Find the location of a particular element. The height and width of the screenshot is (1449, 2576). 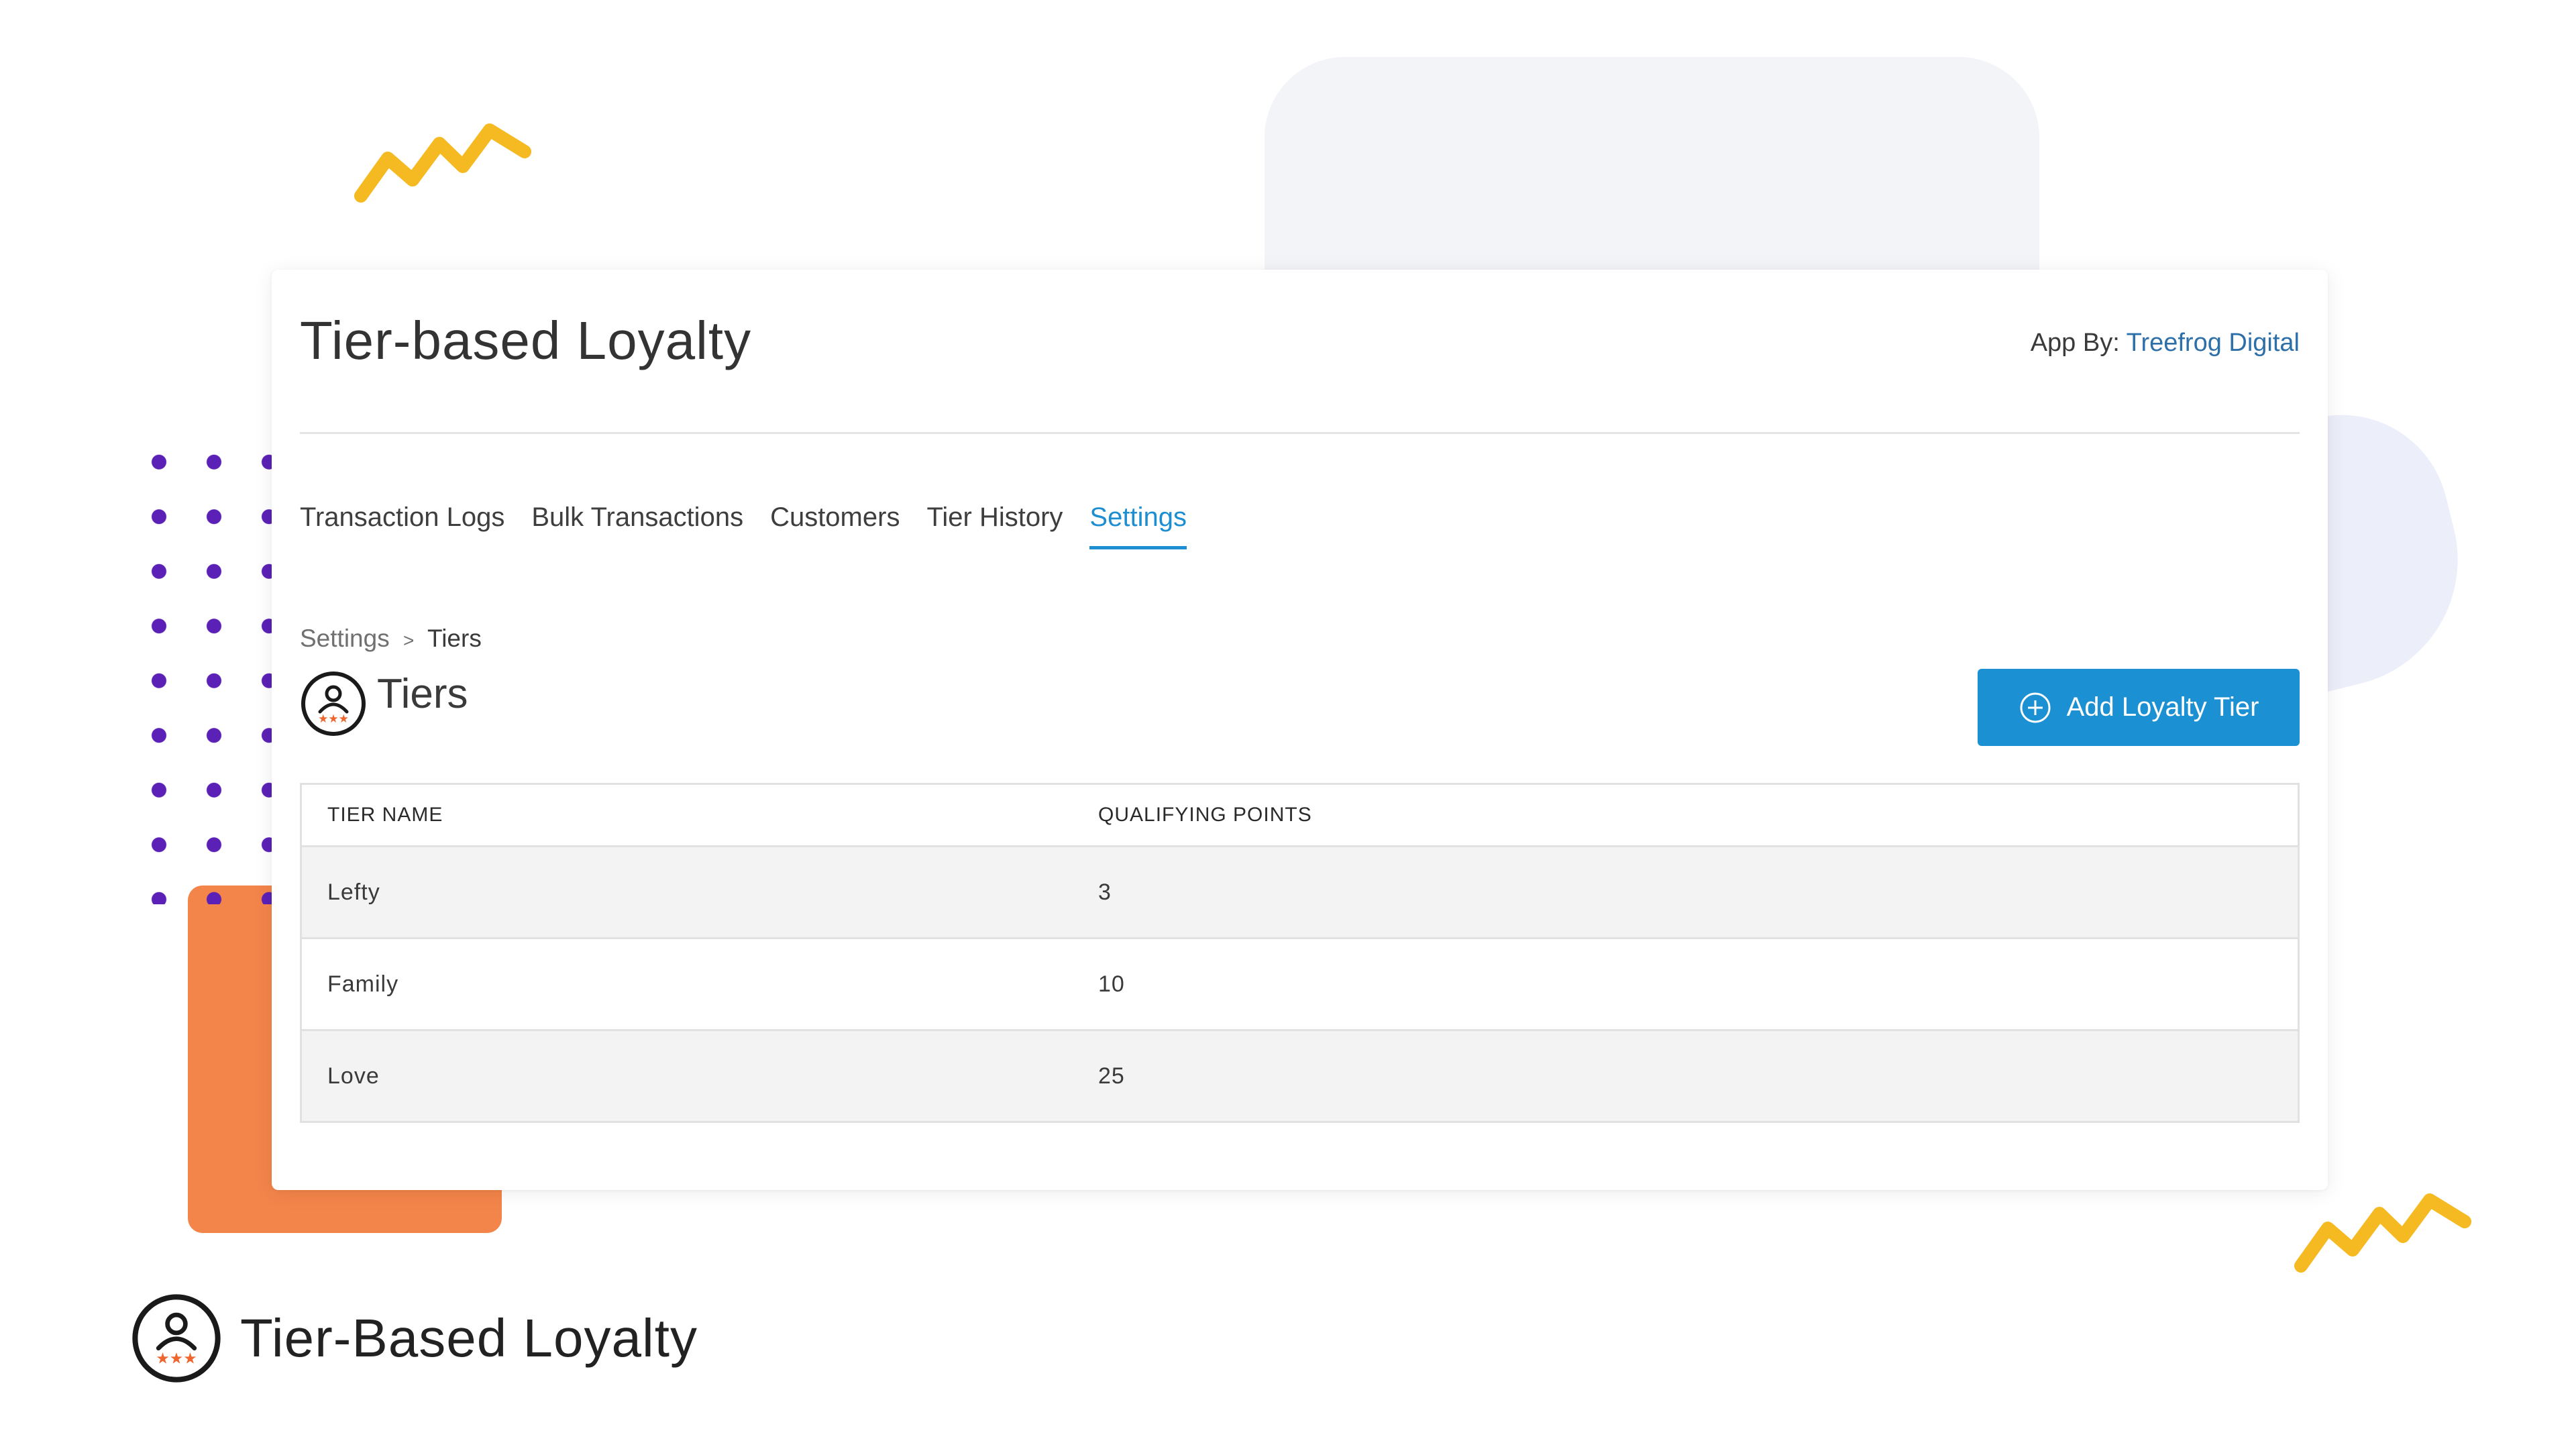

app-by-label: App By: is located at coordinates (2075, 343).